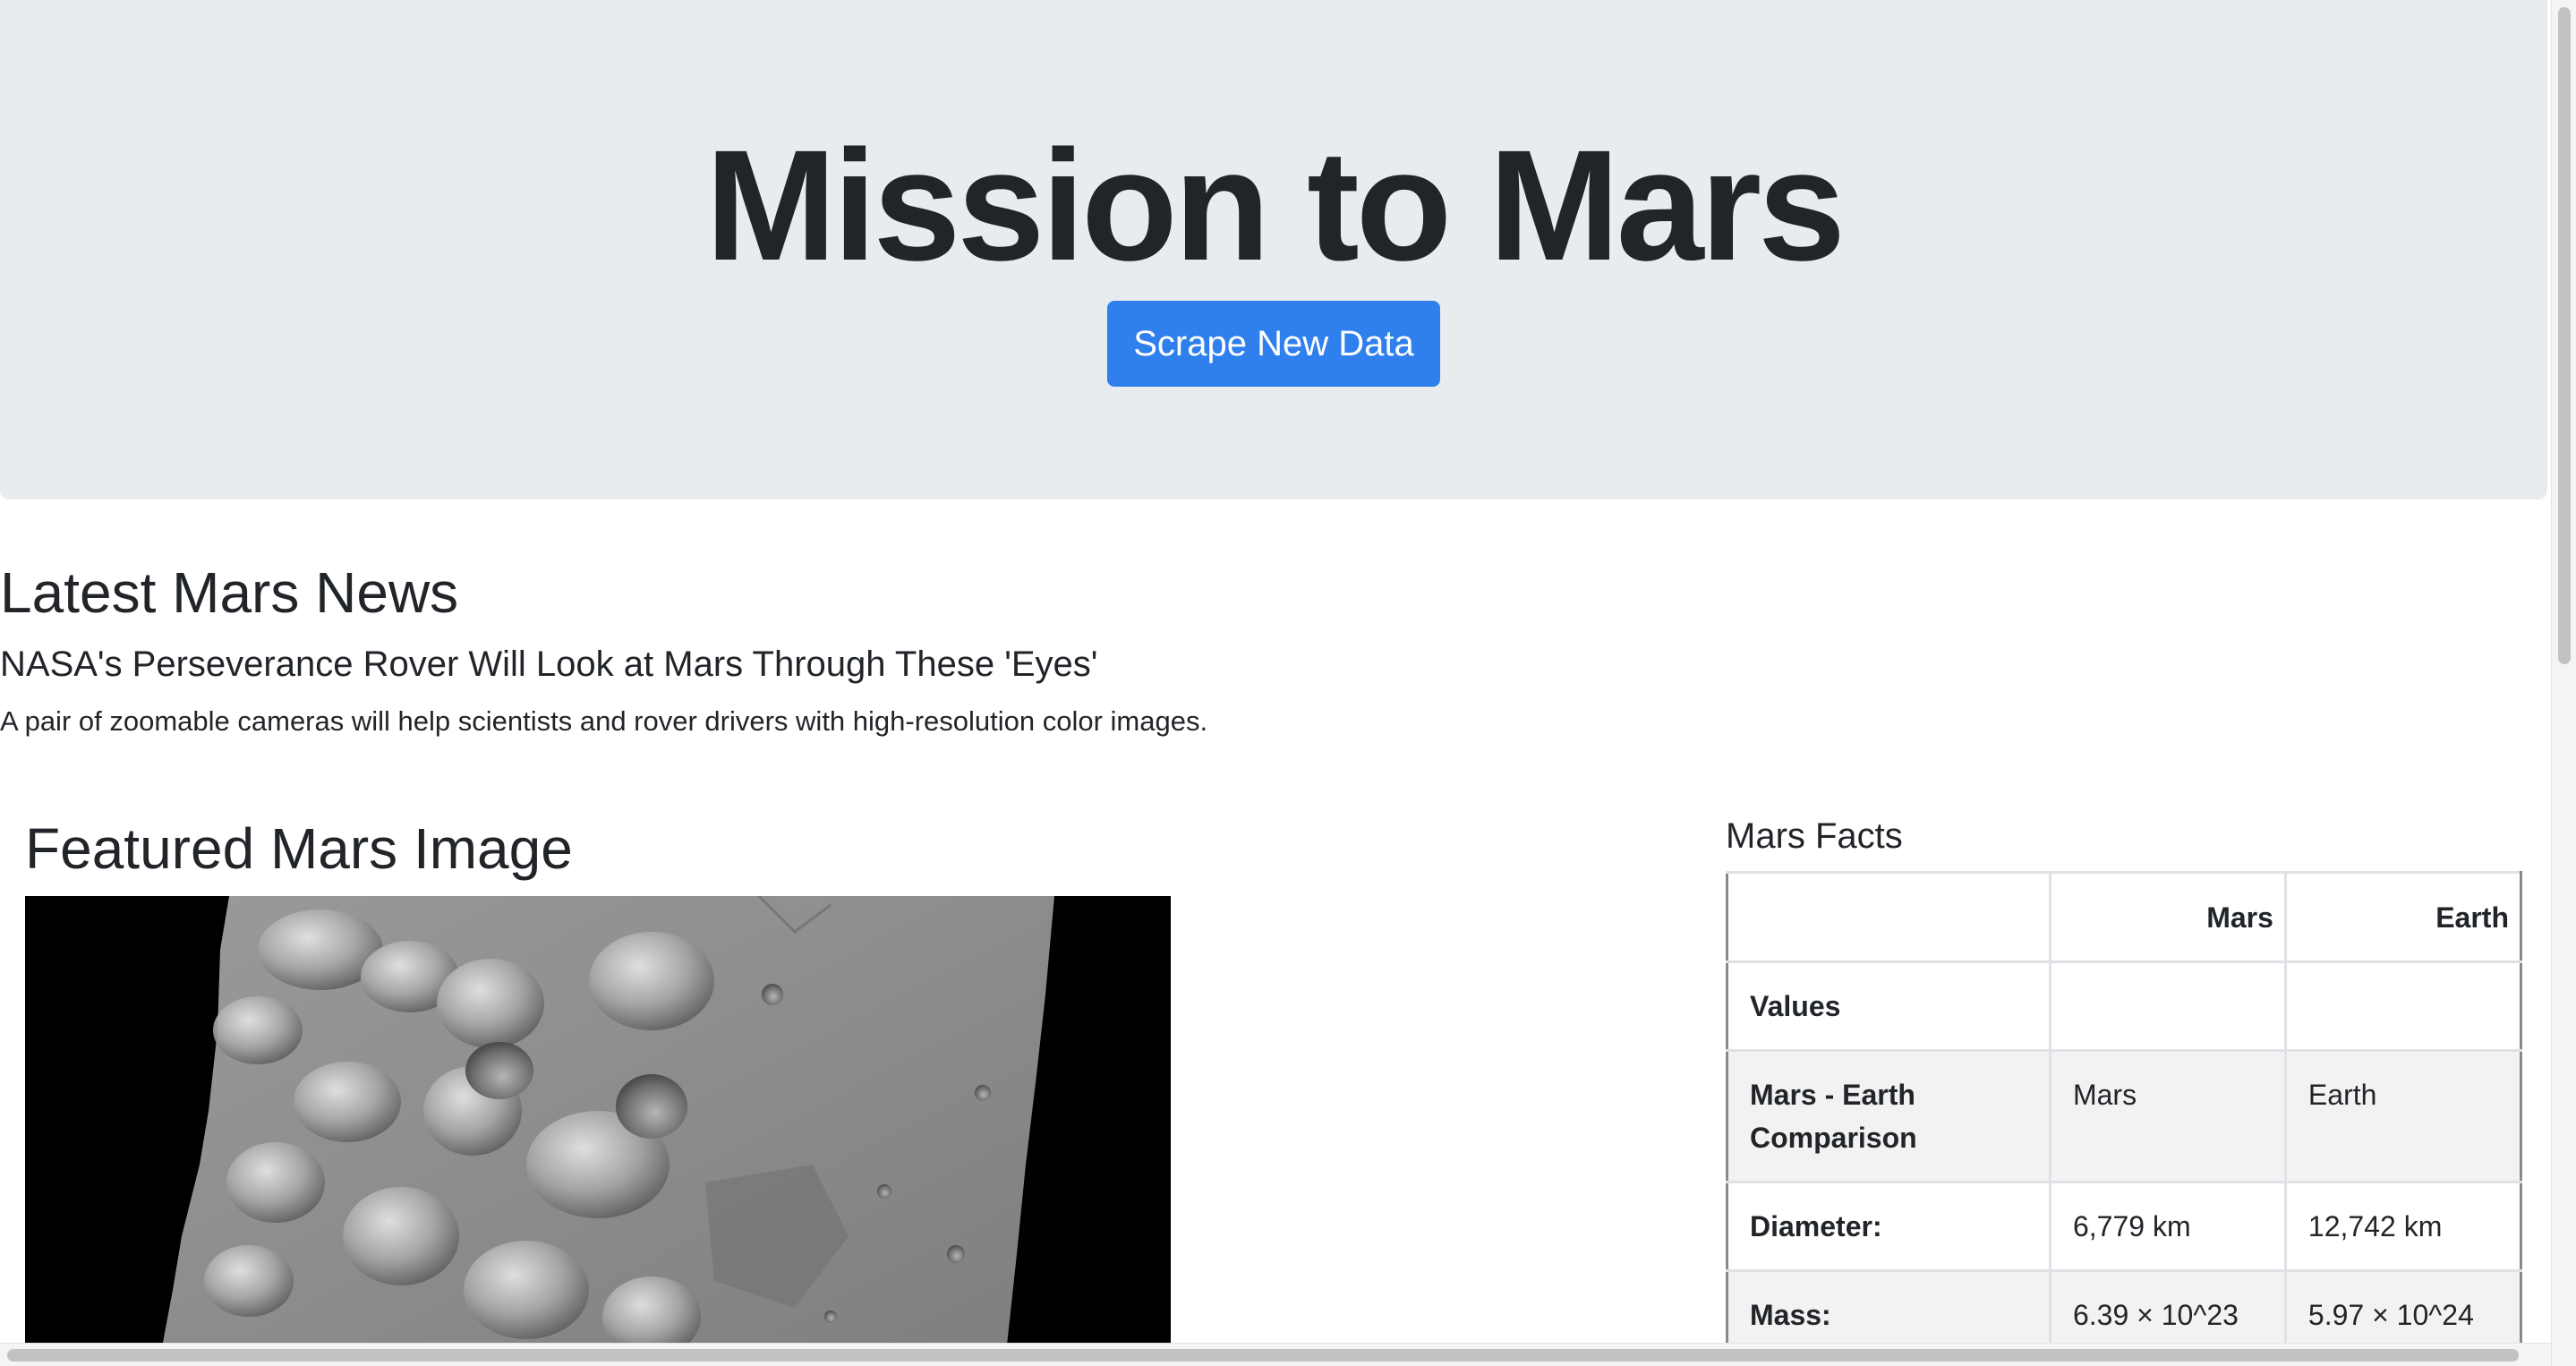 This screenshot has width=2576, height=1366. I want to click on row-label: Values, so click(1888, 1006).